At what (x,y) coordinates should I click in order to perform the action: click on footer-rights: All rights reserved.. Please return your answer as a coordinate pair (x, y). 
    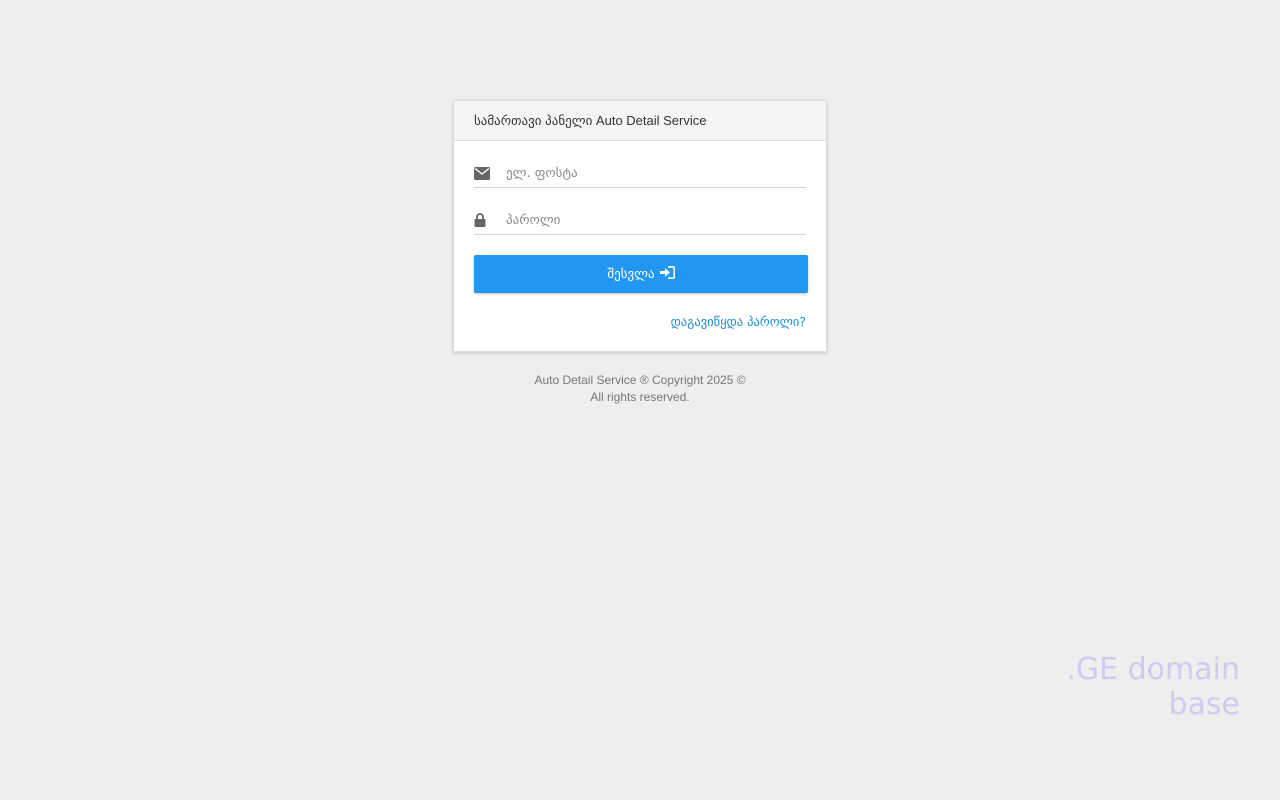
    Looking at the image, I should click on (640, 397).